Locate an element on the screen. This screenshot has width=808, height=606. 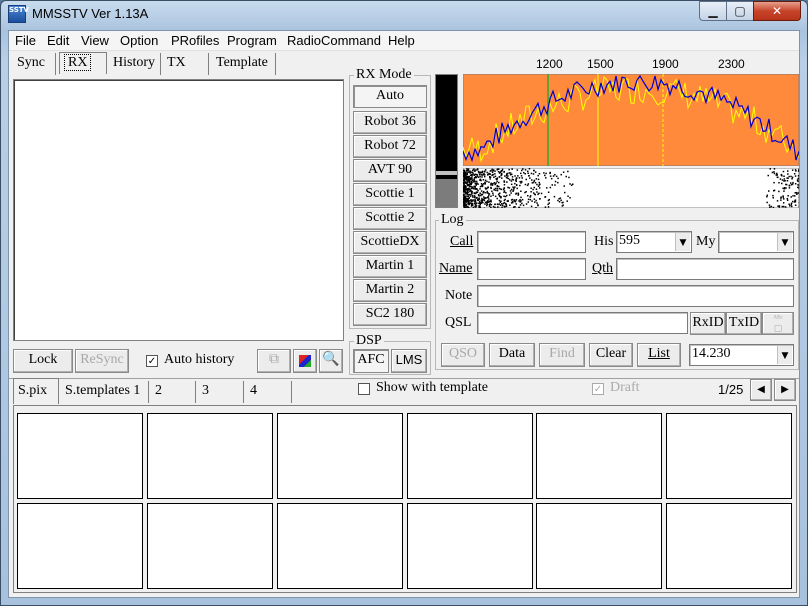
menu-edit: Edit is located at coordinates (58, 40).